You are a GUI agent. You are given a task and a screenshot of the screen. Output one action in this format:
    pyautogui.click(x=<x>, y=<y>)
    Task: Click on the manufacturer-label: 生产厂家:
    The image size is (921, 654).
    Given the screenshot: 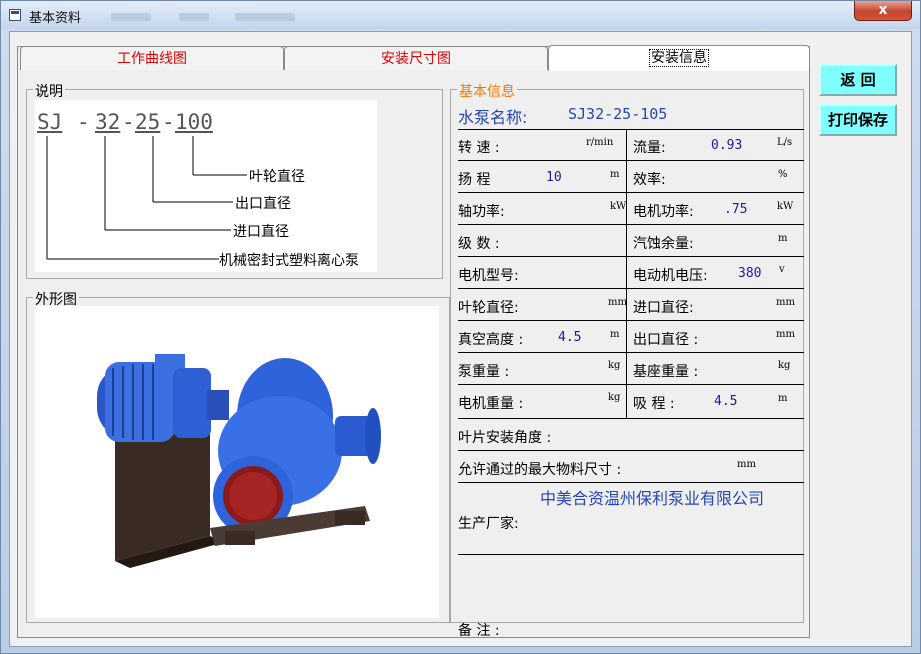 What is the action you would take?
    pyautogui.click(x=488, y=524)
    